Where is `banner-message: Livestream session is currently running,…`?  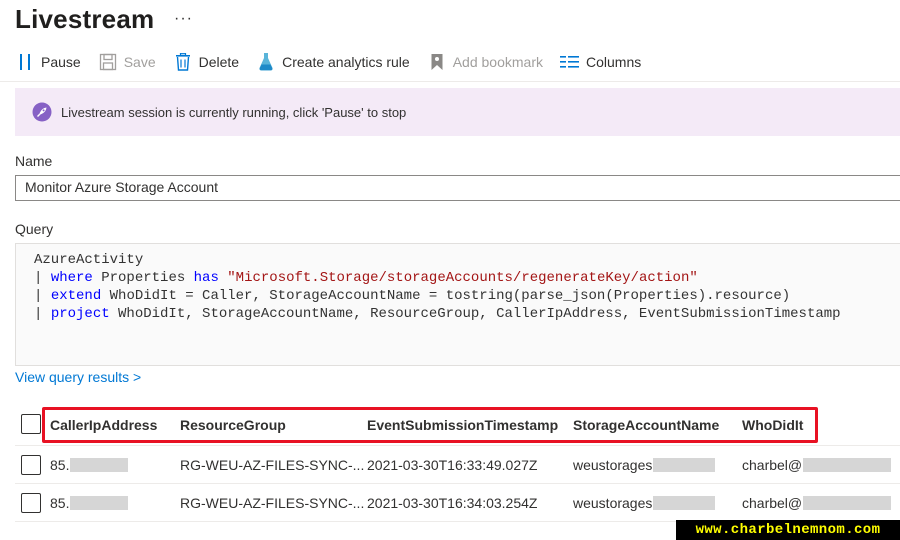 banner-message: Livestream session is currently running,… is located at coordinates (234, 112).